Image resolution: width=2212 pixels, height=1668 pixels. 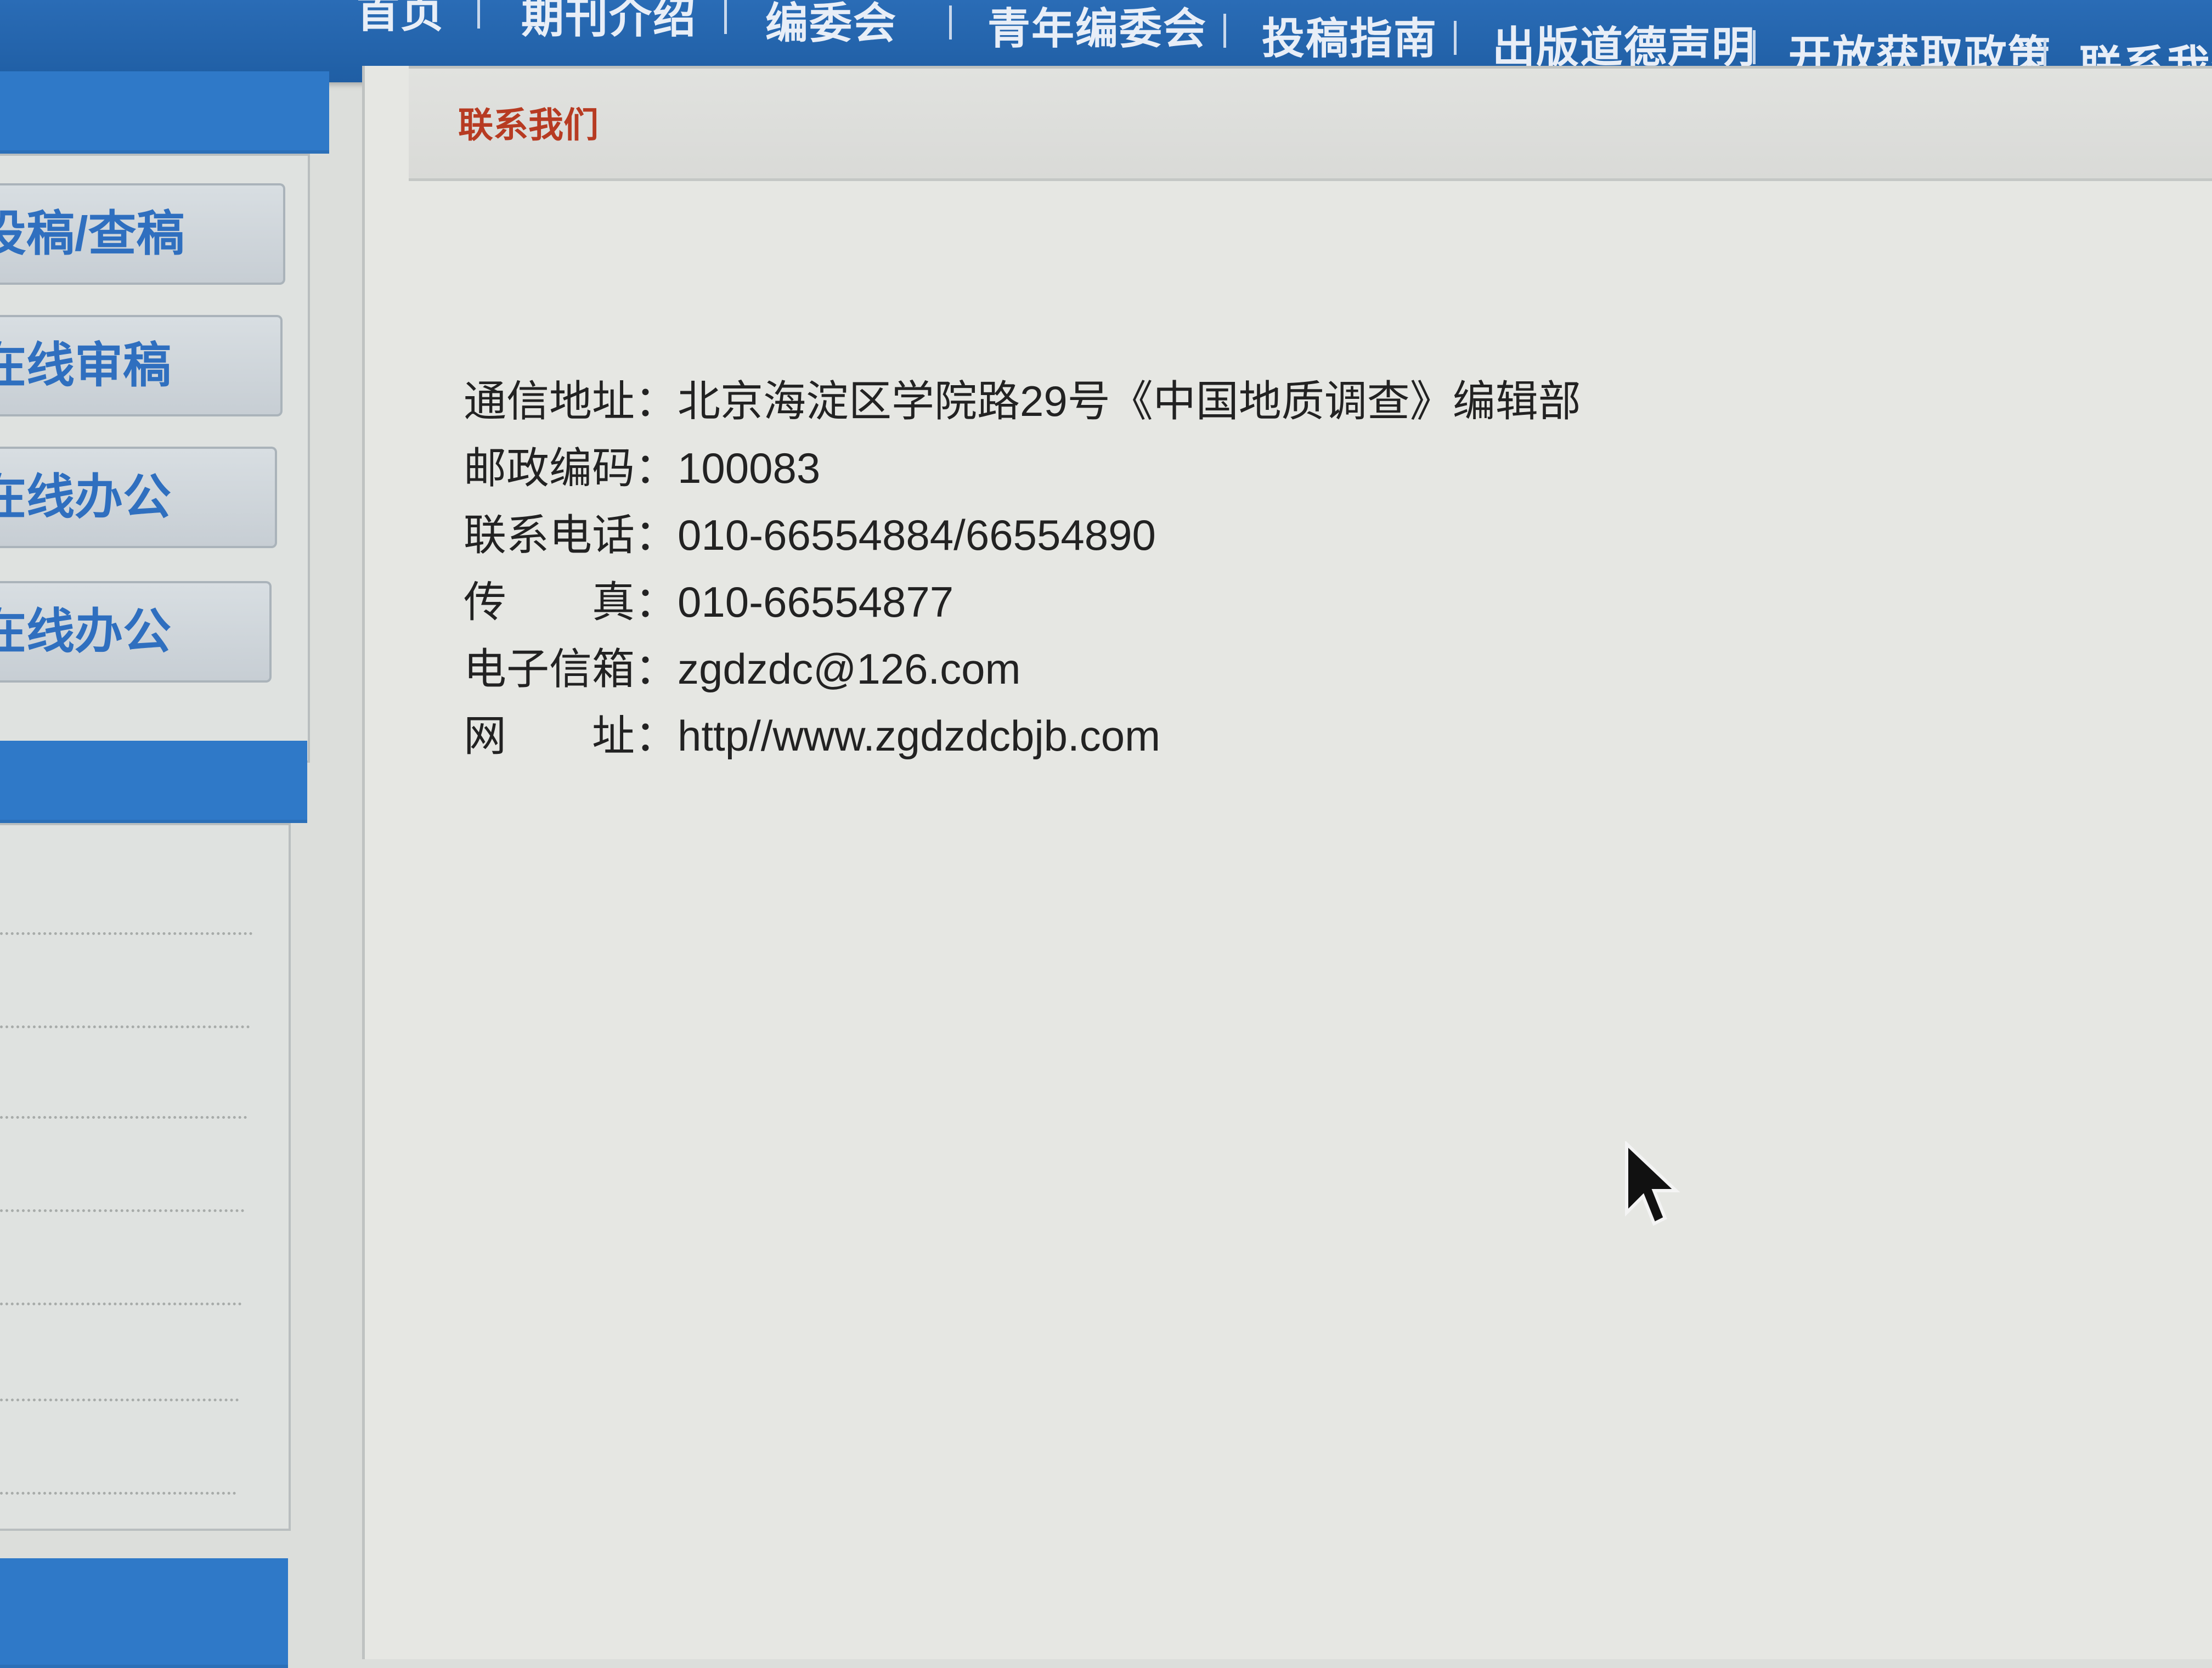 I want to click on sidebar-button-online-review: 在线审稿, so click(x=141, y=365).